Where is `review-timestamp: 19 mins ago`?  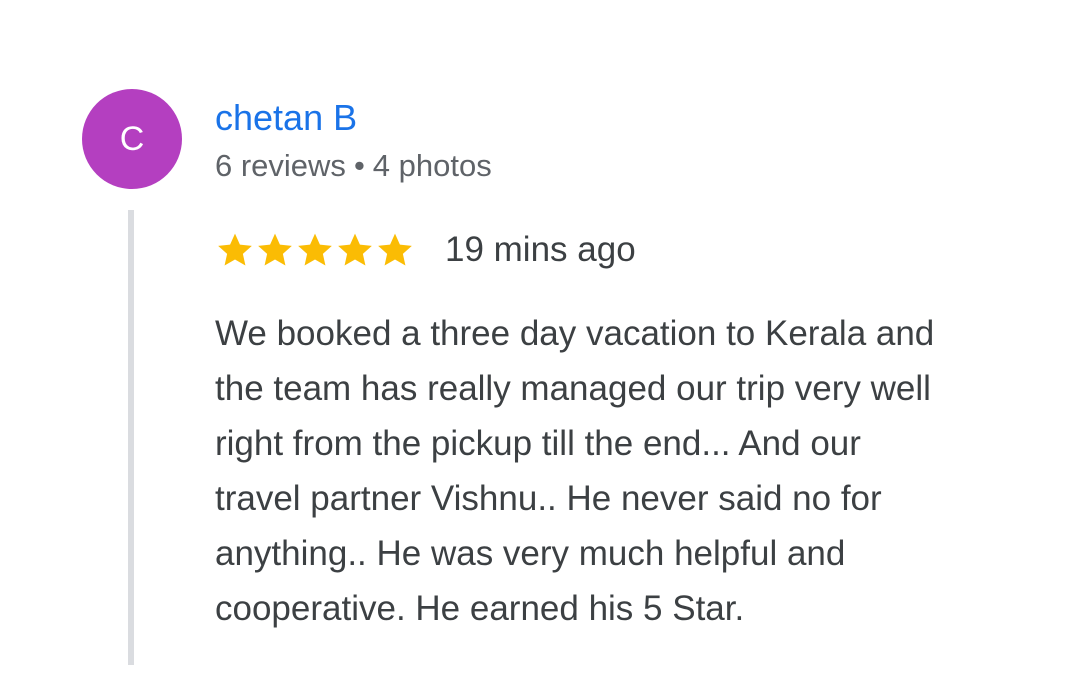 review-timestamp: 19 mins ago is located at coordinates (540, 249).